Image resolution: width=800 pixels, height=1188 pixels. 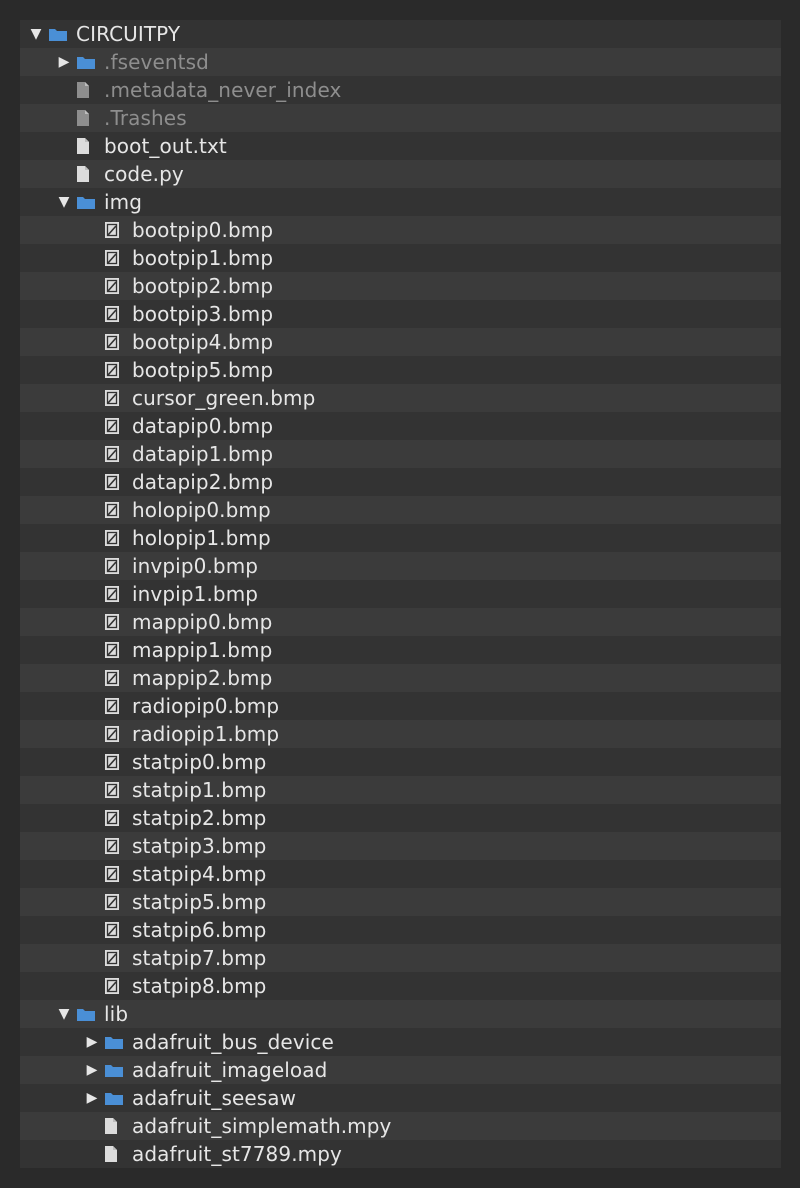 What do you see at coordinates (400, 762) in the screenshot?
I see `tree-file: statpip0.bmp` at bounding box center [400, 762].